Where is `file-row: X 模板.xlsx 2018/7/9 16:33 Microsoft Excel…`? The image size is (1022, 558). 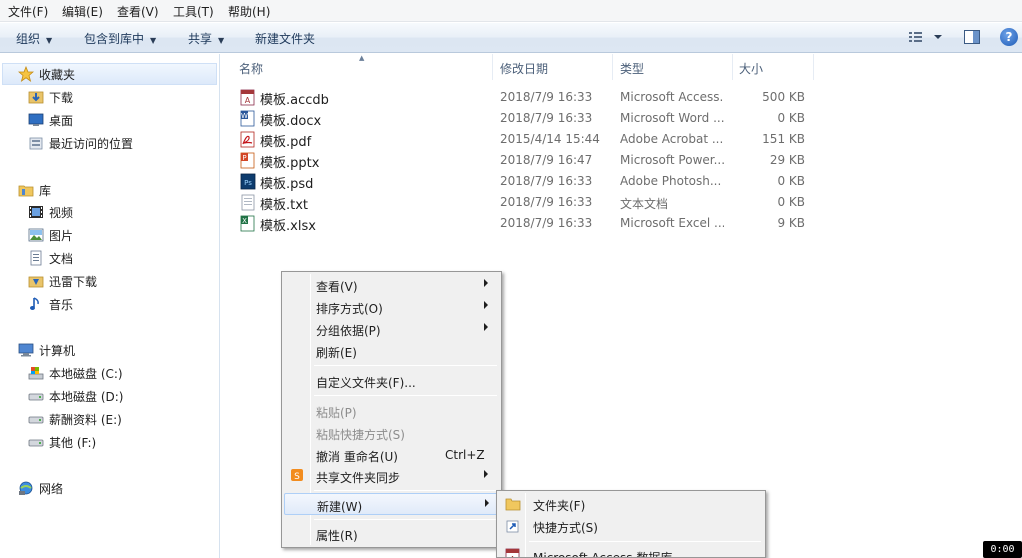
file-row: X 模板.xlsx 2018/7/9 16:33 Microsoft Excel… is located at coordinates (521, 223).